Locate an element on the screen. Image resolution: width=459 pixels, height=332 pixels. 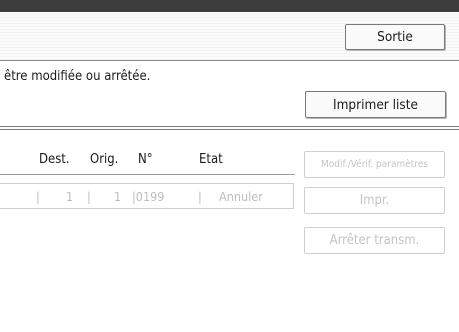
cell-state: Annuler is located at coordinates (241, 196).